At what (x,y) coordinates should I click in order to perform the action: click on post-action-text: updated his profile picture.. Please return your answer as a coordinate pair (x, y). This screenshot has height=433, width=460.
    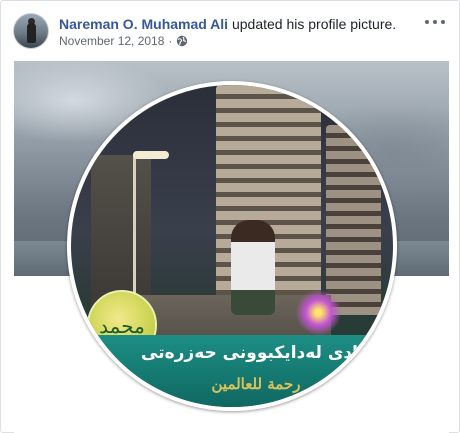
    Looking at the image, I should click on (312, 24).